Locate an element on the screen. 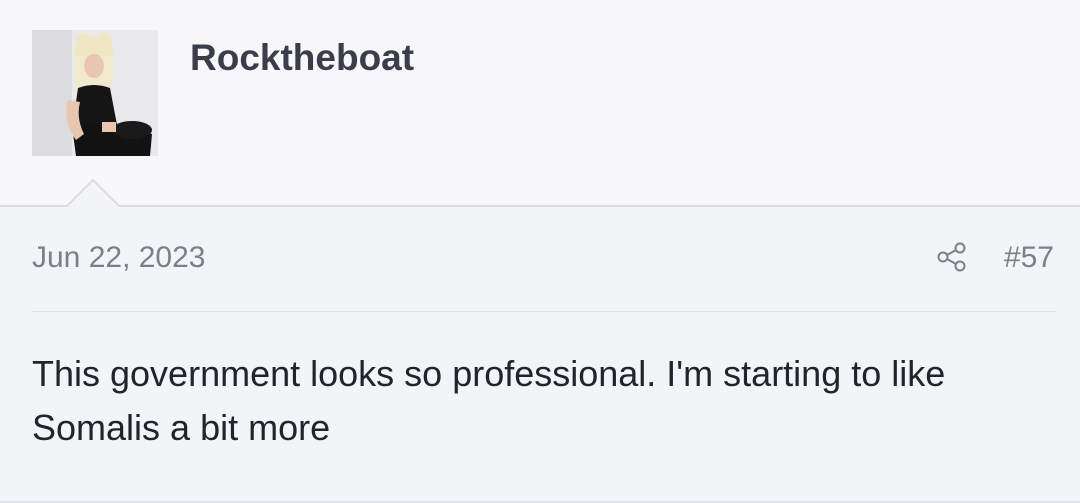 Image resolution: width=1080 pixels, height=503 pixels. message-arrow is located at coordinates (93, 194).